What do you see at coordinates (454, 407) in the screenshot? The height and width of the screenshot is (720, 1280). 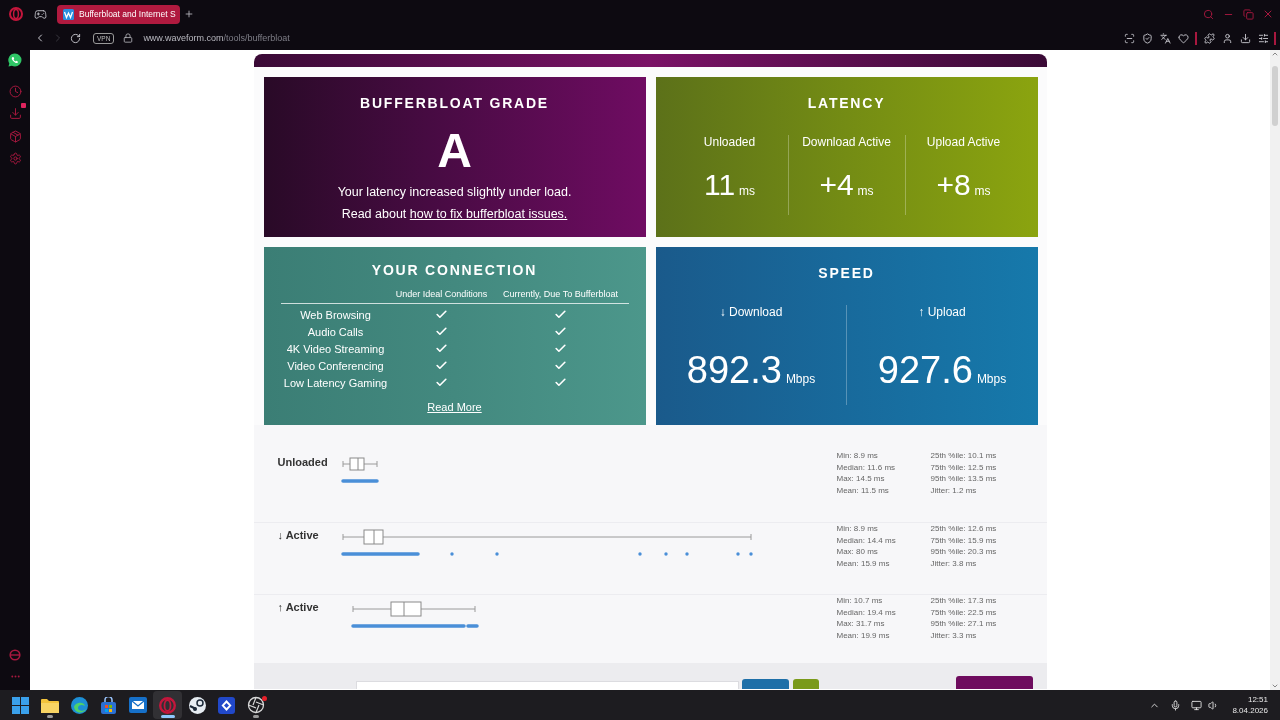 I see `read-more-link: Read More` at bounding box center [454, 407].